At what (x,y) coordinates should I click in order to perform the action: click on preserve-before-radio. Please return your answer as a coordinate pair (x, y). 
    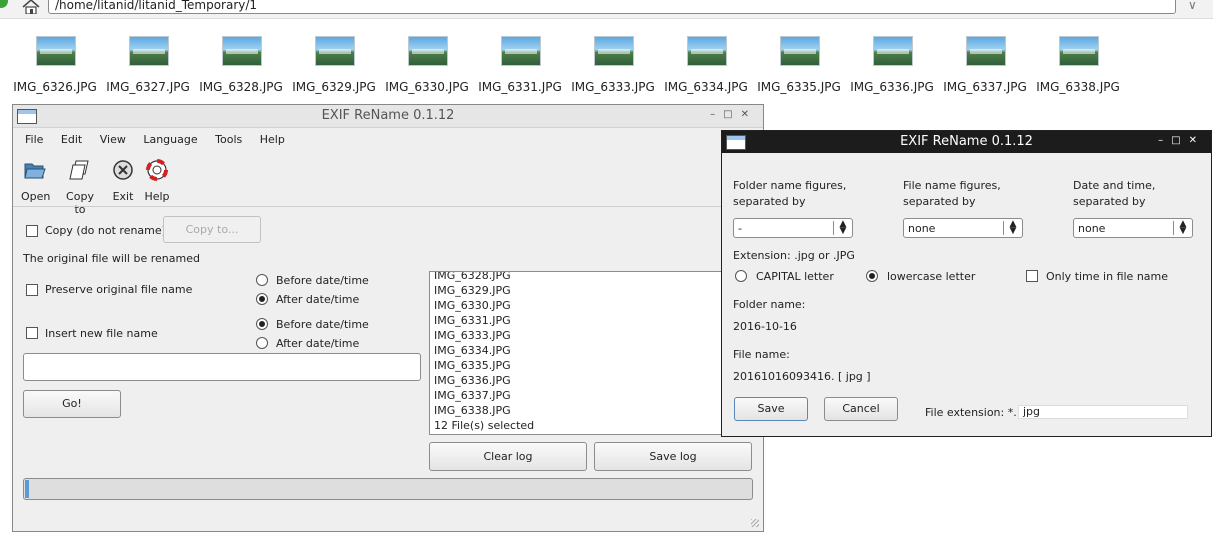
    Looking at the image, I should click on (262, 280).